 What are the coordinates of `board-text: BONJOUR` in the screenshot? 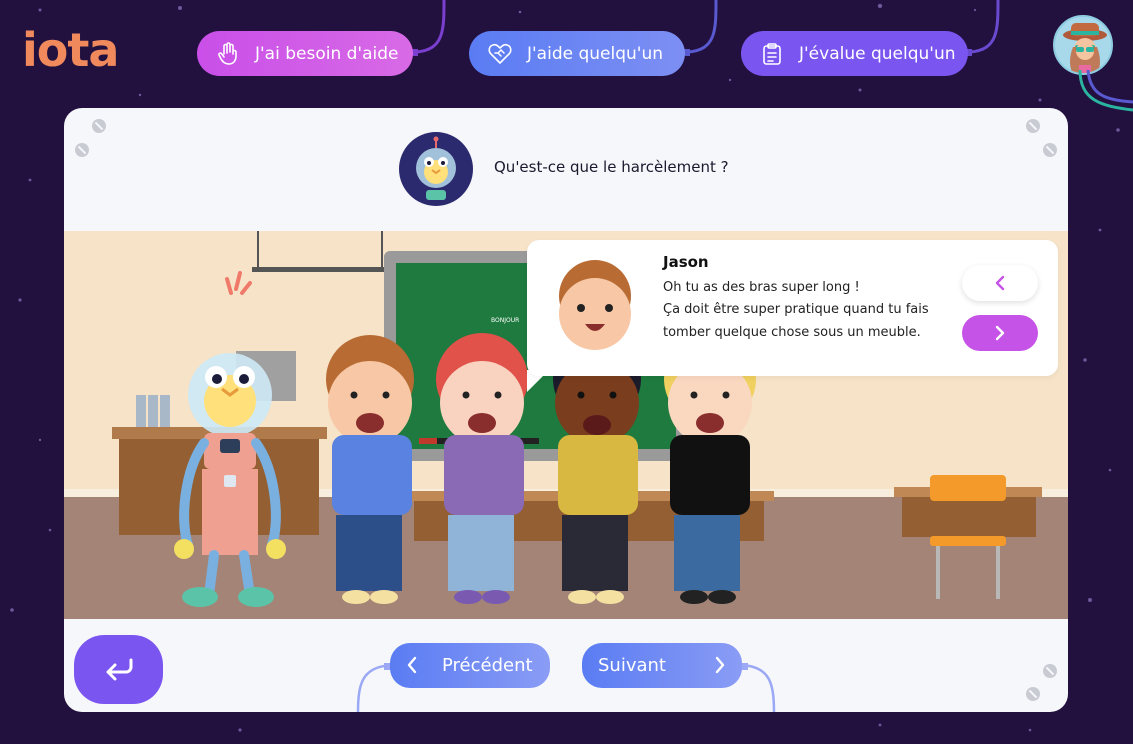 It's located at (505, 320).